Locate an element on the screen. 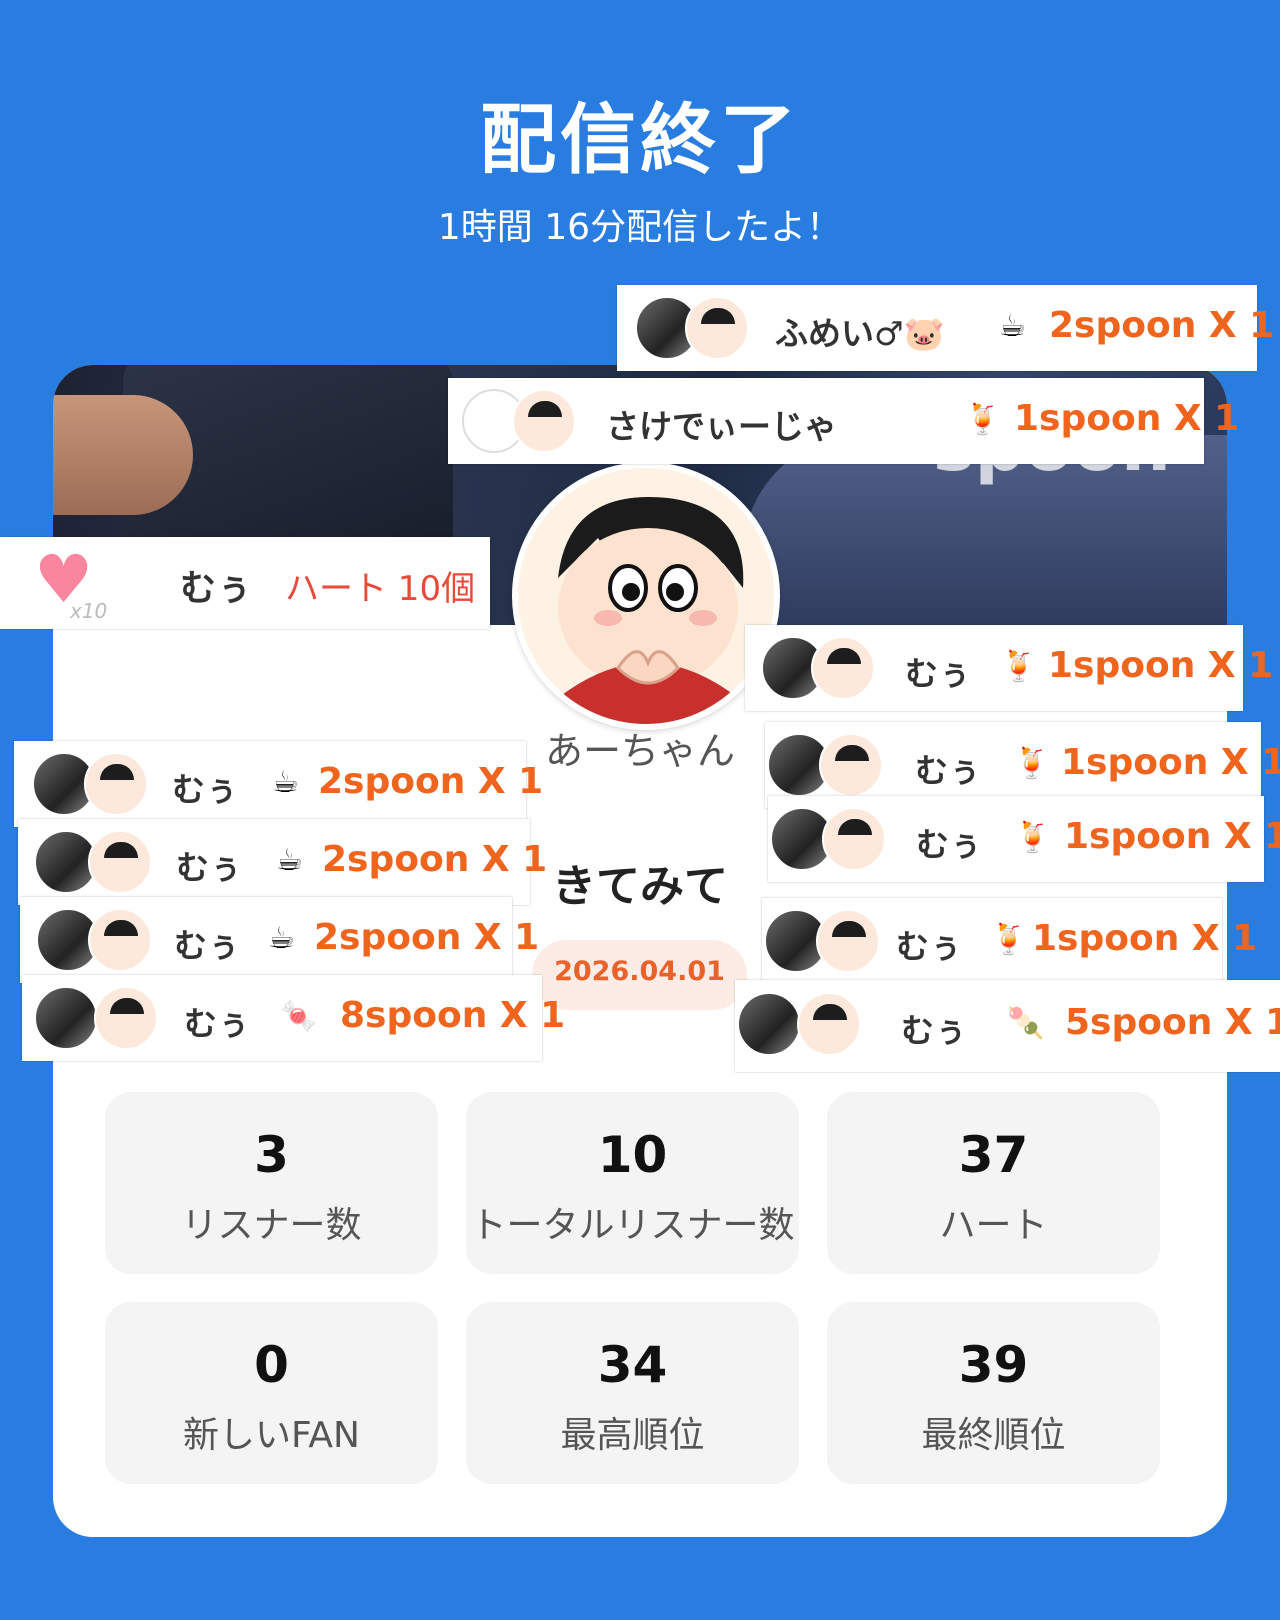 This screenshot has height=1620, width=1280. stat-label: ハート is located at coordinates (993, 1225).